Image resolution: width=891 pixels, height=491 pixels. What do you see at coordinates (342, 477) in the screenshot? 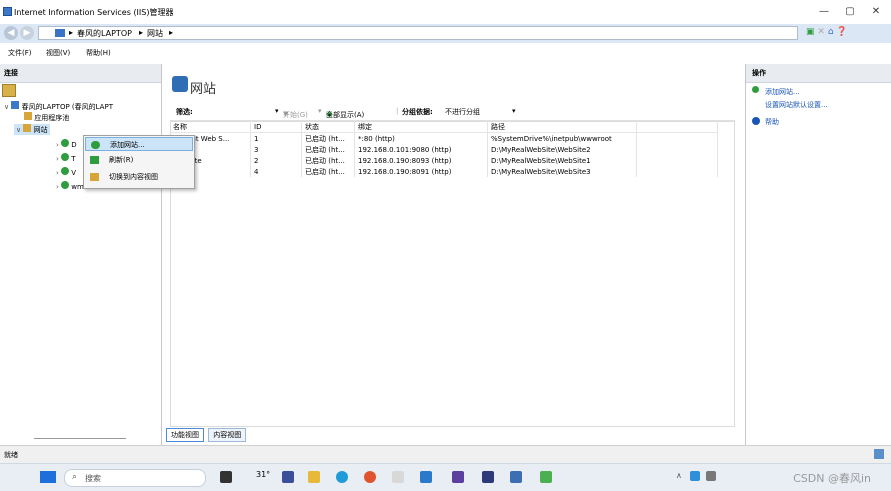
I see `edge-browser-icon` at bounding box center [342, 477].